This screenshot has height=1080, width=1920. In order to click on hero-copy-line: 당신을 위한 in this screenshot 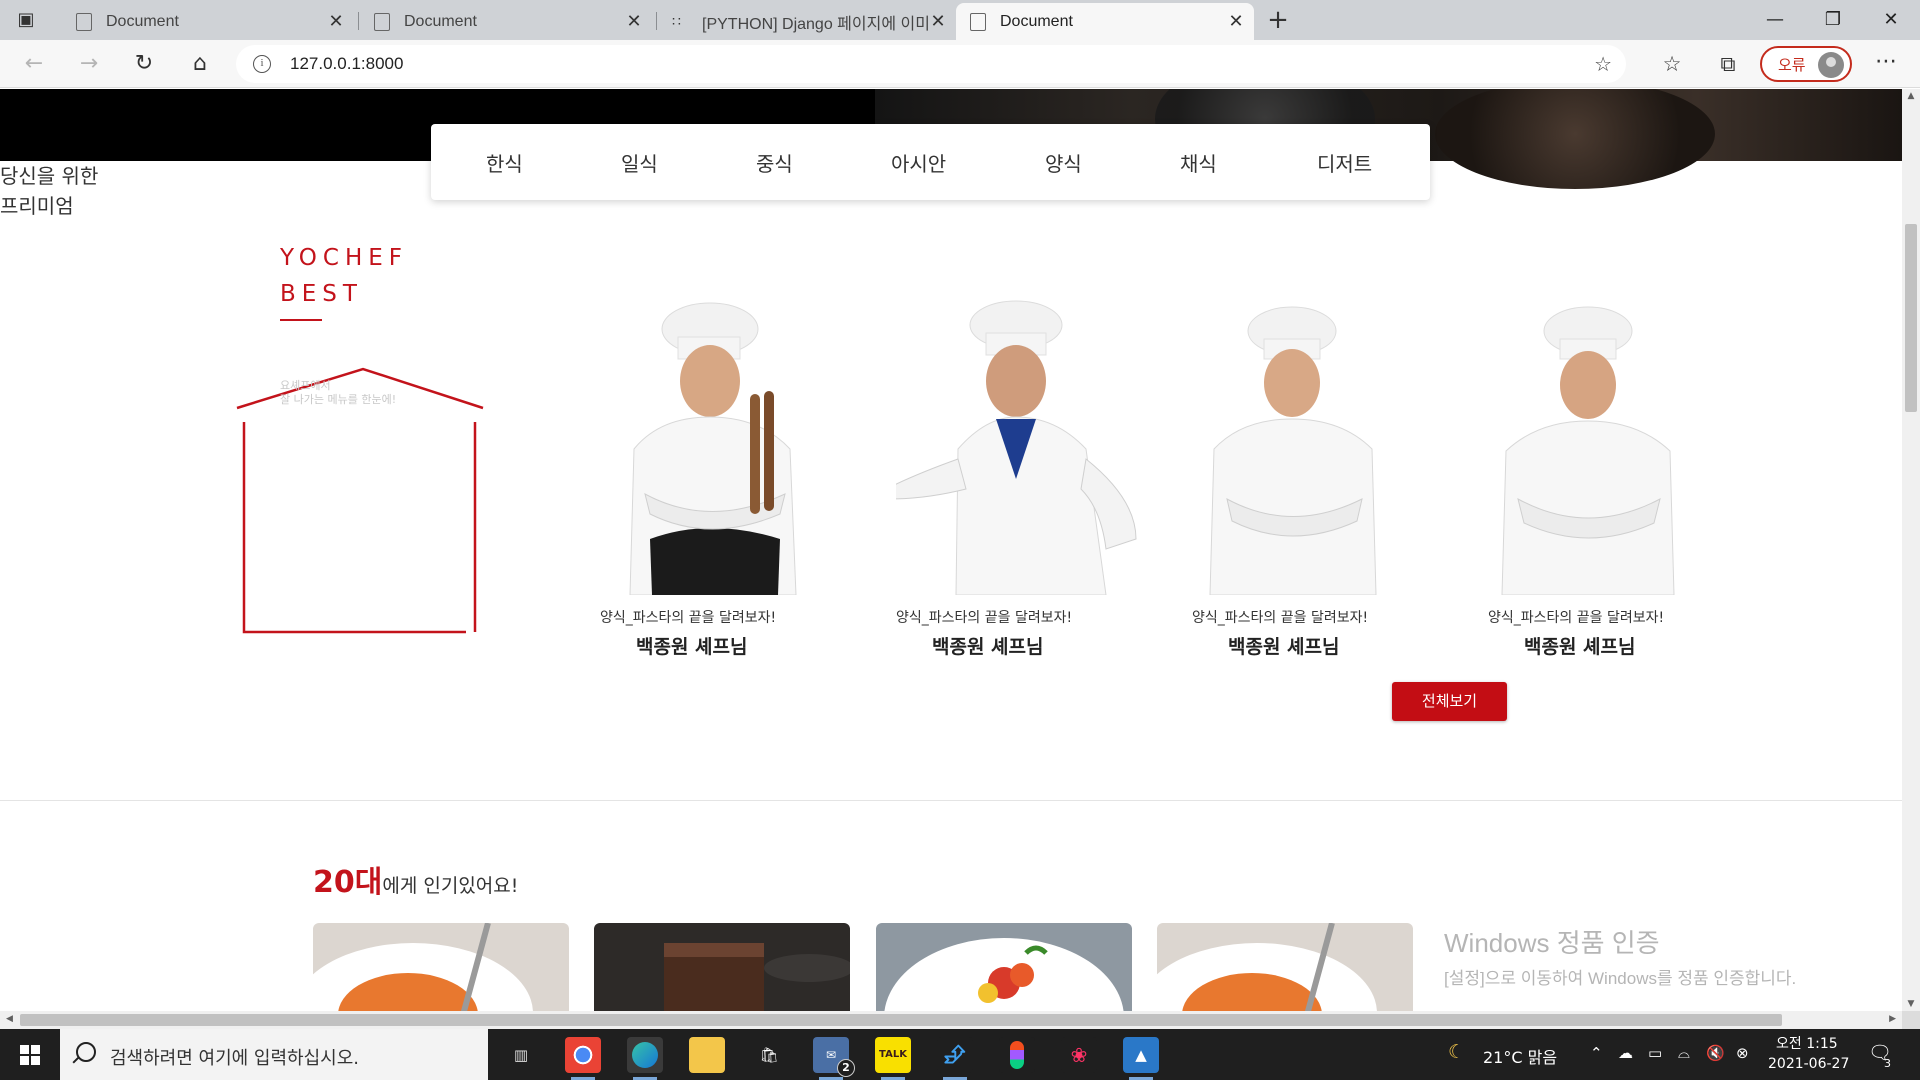, I will do `click(49, 176)`.